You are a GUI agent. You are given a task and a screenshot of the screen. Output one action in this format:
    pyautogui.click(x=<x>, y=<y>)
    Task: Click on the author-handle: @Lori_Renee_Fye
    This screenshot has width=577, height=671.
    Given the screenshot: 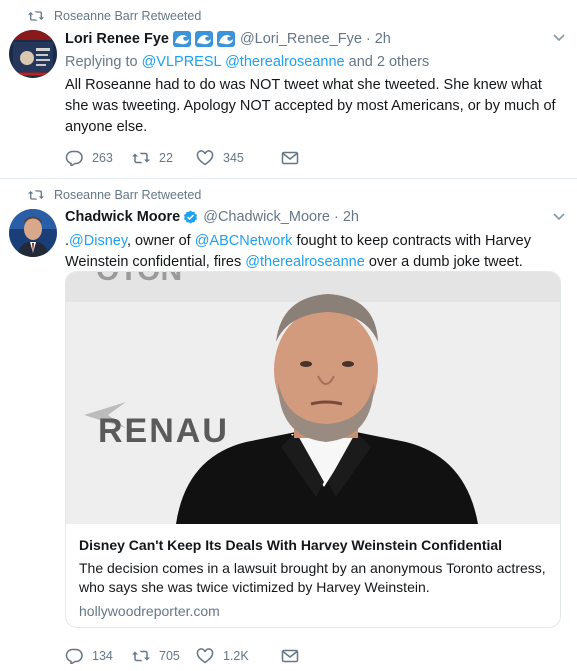 What is the action you would take?
    pyautogui.click(x=301, y=39)
    